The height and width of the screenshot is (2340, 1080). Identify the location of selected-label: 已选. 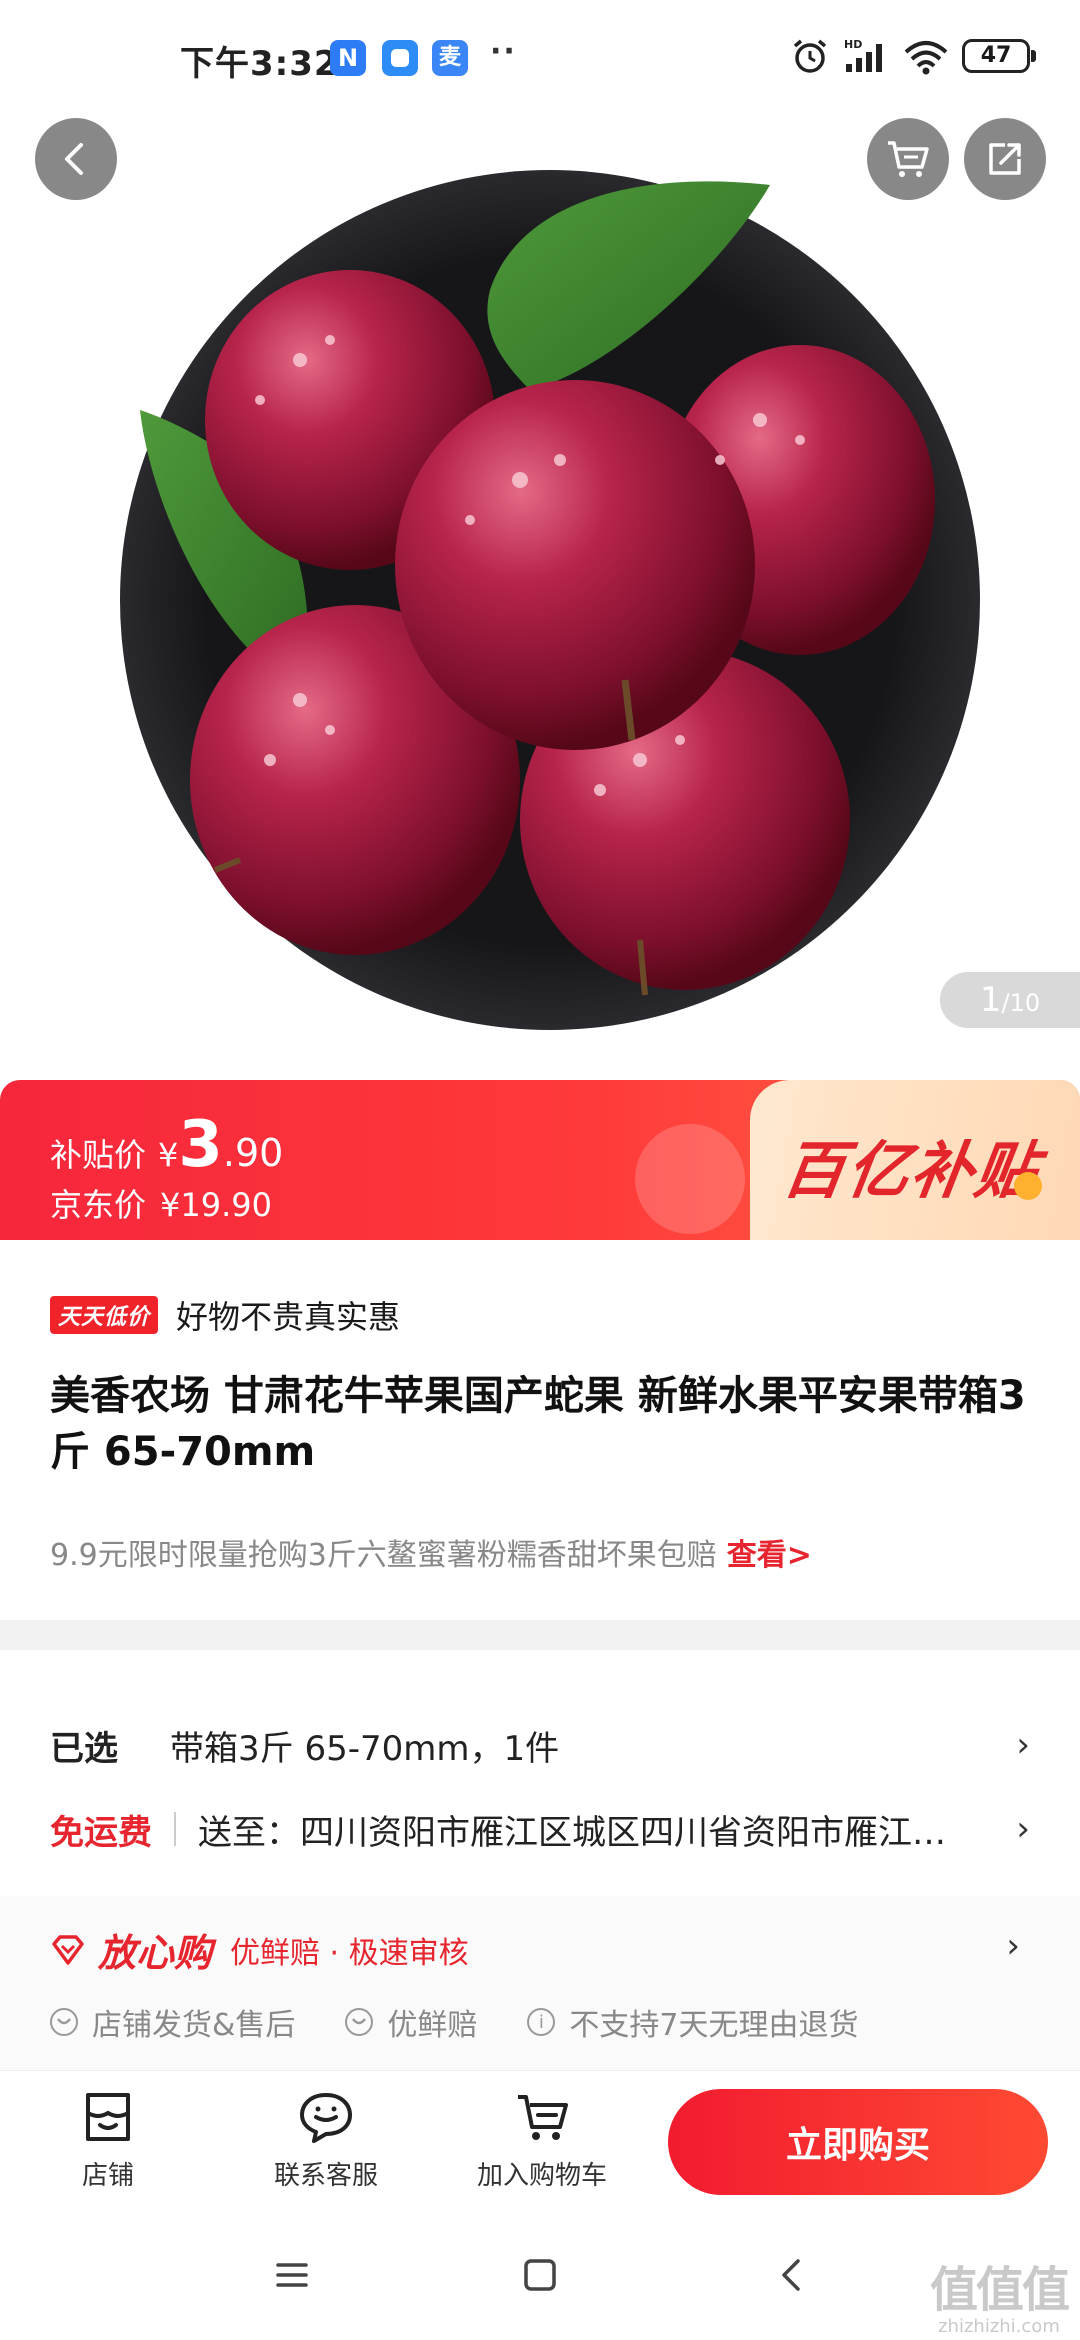
(84, 1748).